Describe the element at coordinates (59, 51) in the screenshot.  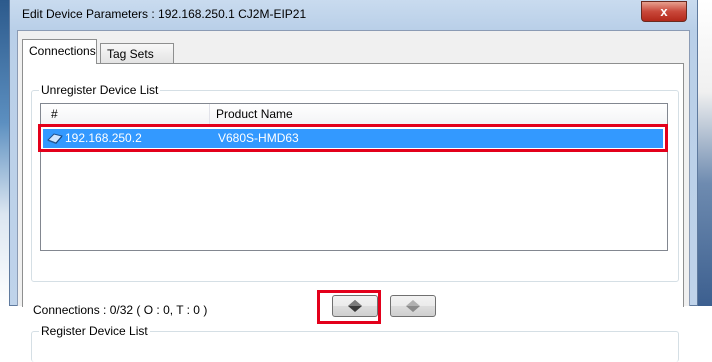
I see `tab-connections: Connections` at that location.